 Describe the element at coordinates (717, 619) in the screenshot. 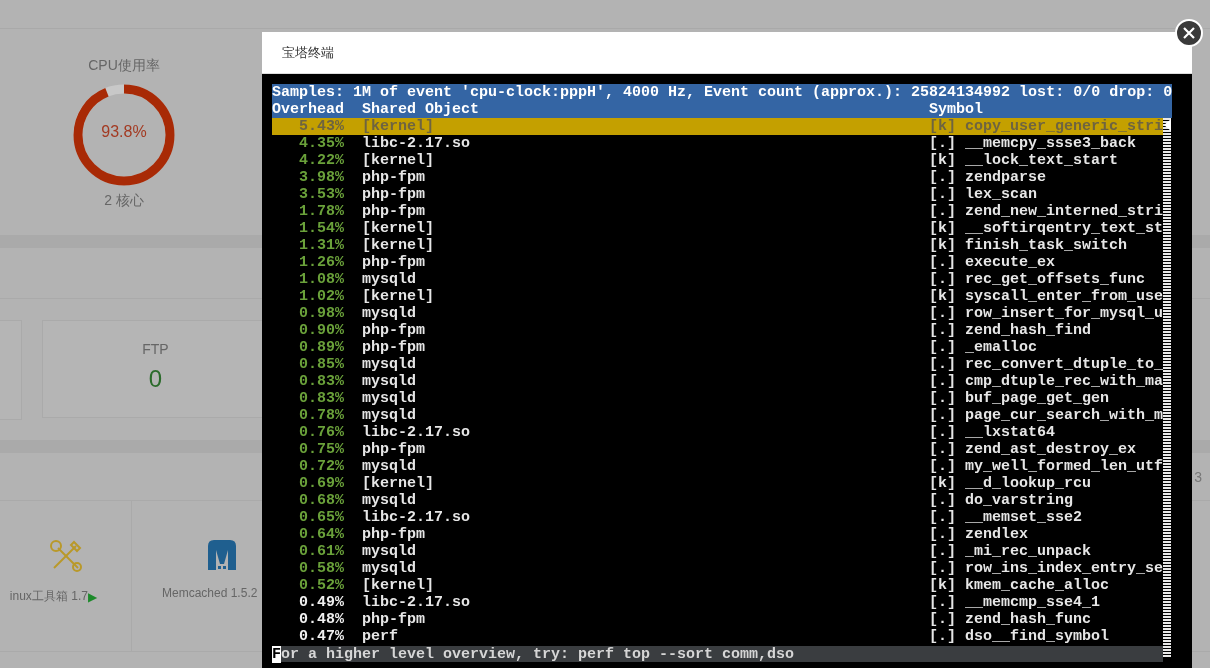

I see `process-row: 0.48% php-fpm [.] zend_hash_func` at that location.